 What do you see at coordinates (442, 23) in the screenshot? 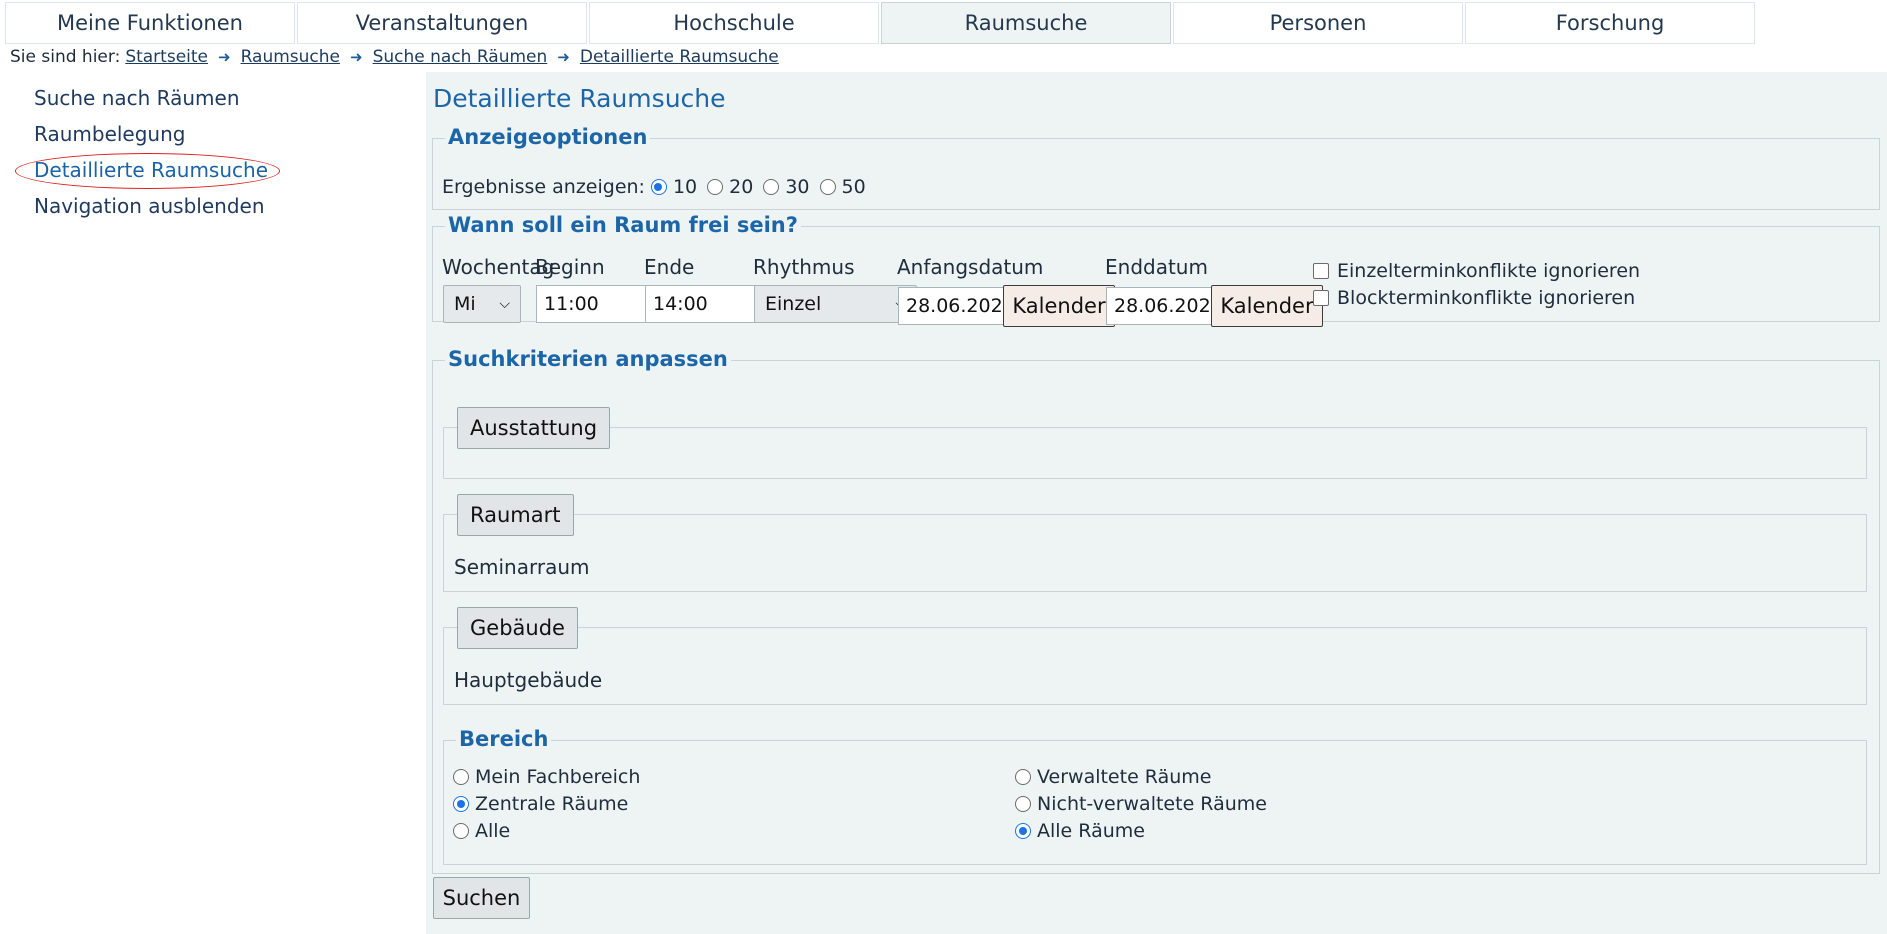
I see `tab-veranstaltungen: Veranstaltungen` at bounding box center [442, 23].